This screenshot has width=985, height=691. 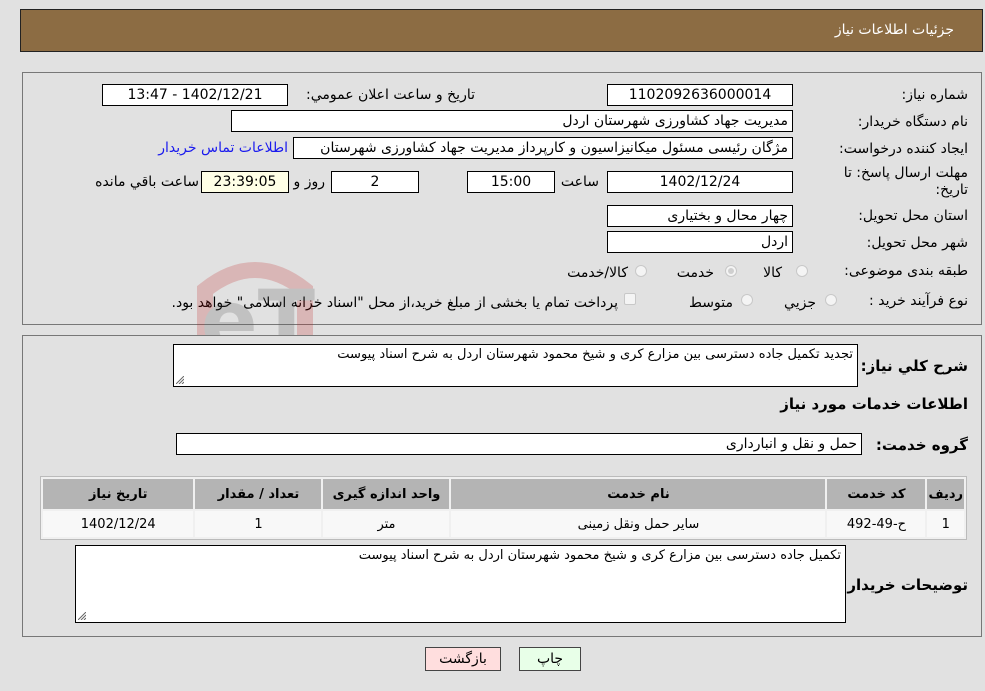 I want to click on cell-quantity: 1, so click(x=258, y=524).